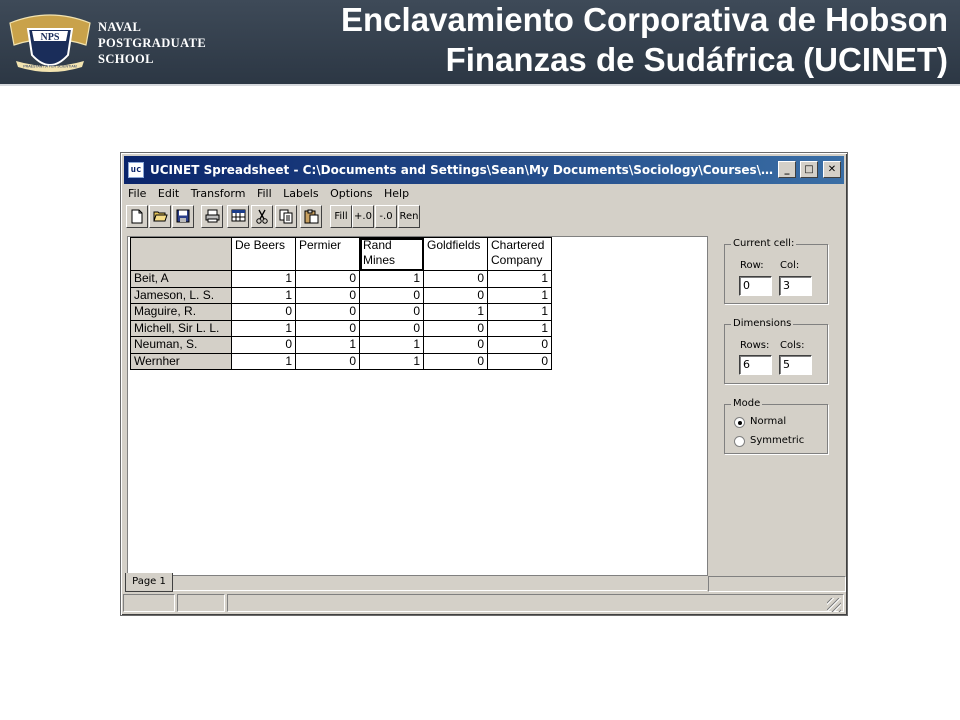 The image size is (960, 720). I want to click on mode-label: Mode, so click(747, 404).